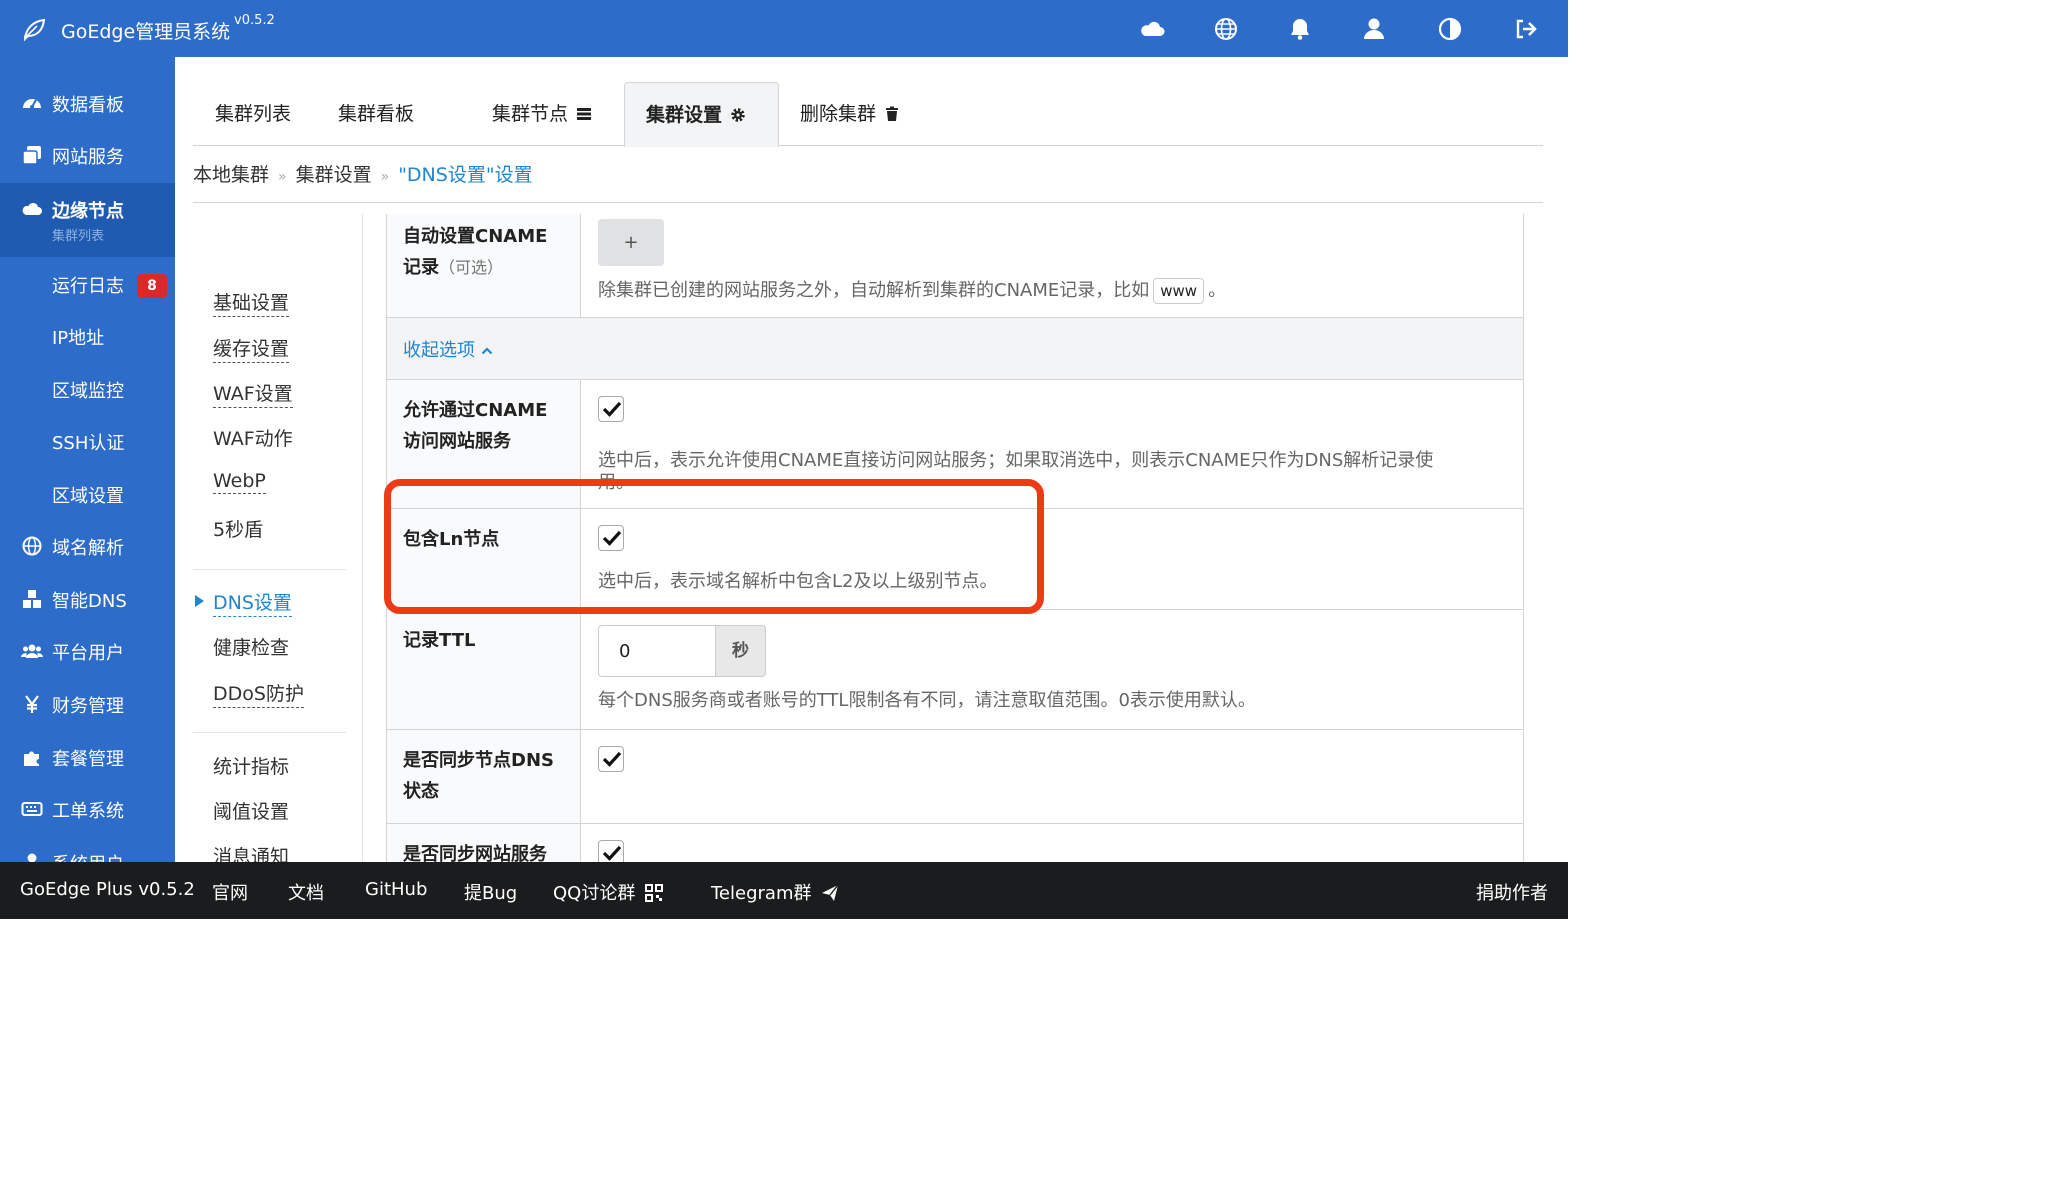  What do you see at coordinates (107, 889) in the screenshot?
I see `footer-product: GoEdge Plus v0.5.2` at bounding box center [107, 889].